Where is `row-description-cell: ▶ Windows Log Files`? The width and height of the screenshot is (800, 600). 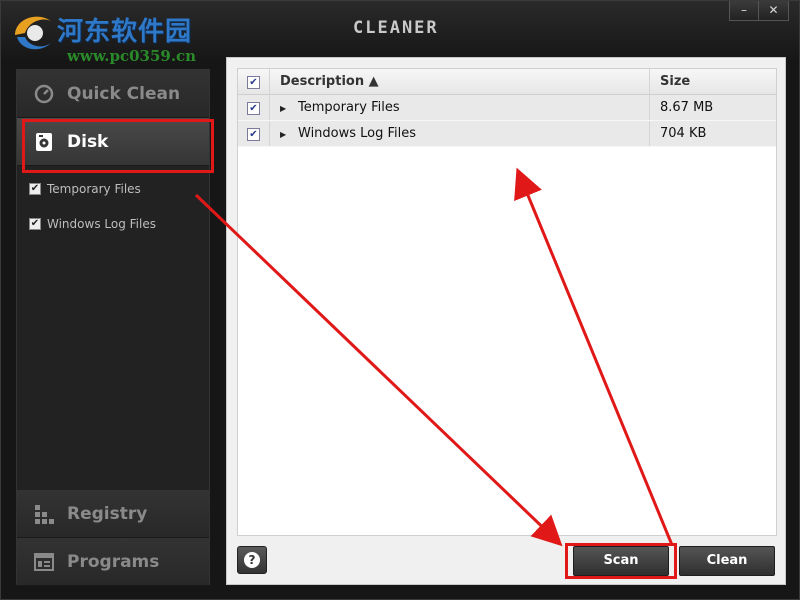
row-description-cell: ▶ Windows Log Files is located at coordinates (460, 133).